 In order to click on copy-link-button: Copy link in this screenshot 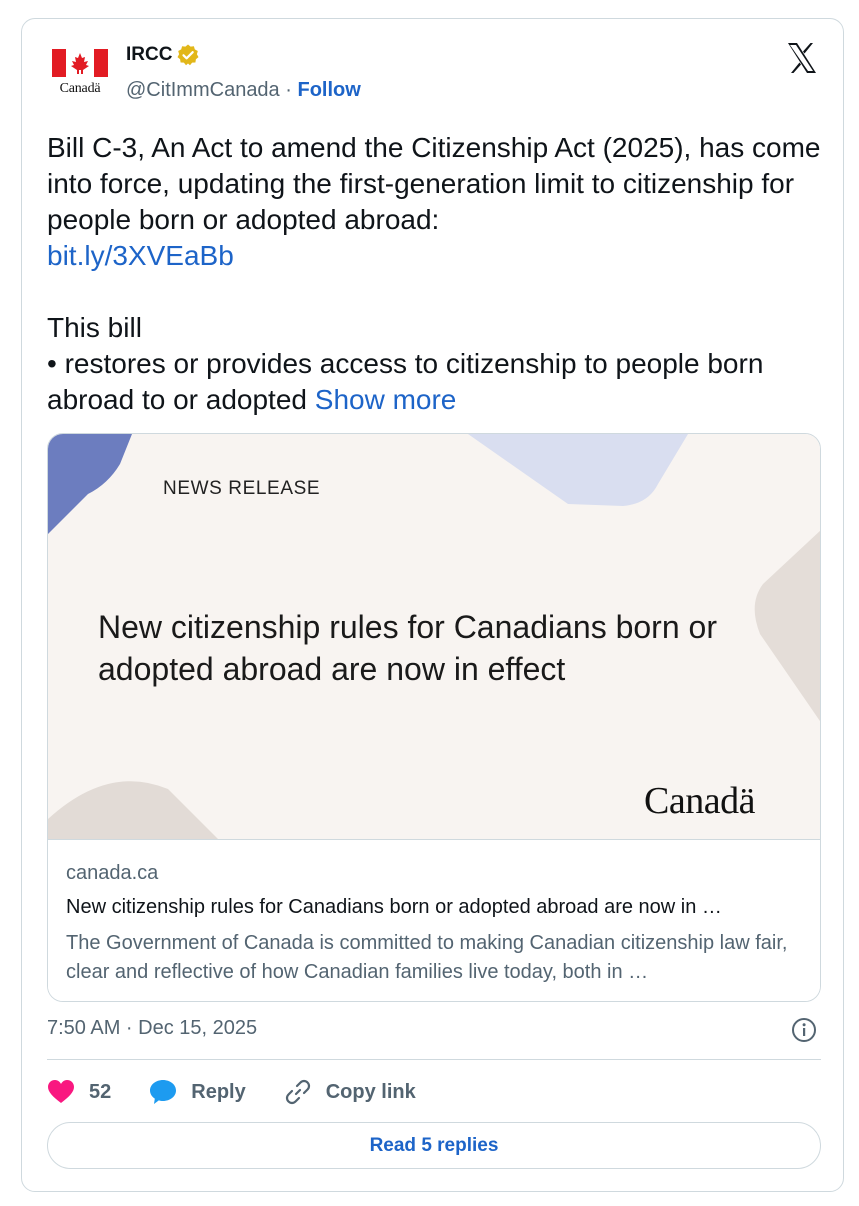, I will do `click(350, 1092)`.